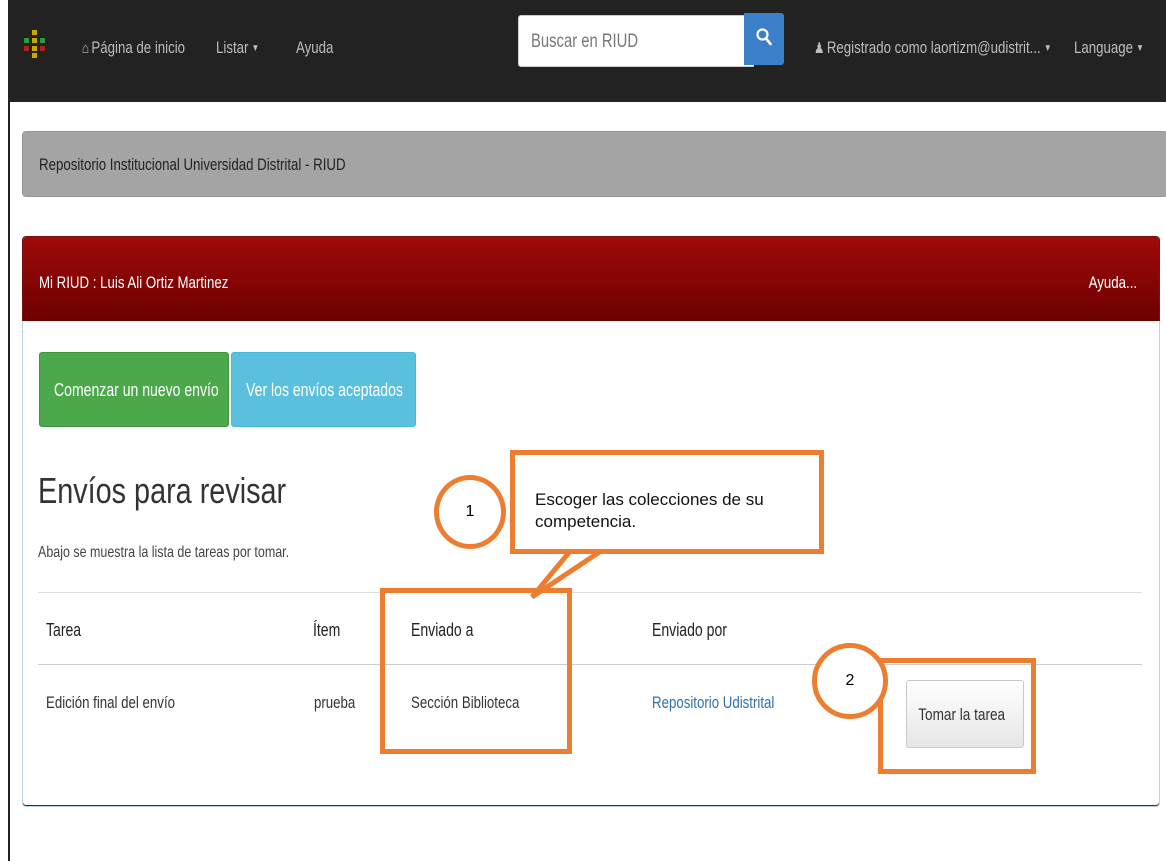 The image size is (1166, 861). I want to click on column-header-item: Ítem, so click(327, 630).